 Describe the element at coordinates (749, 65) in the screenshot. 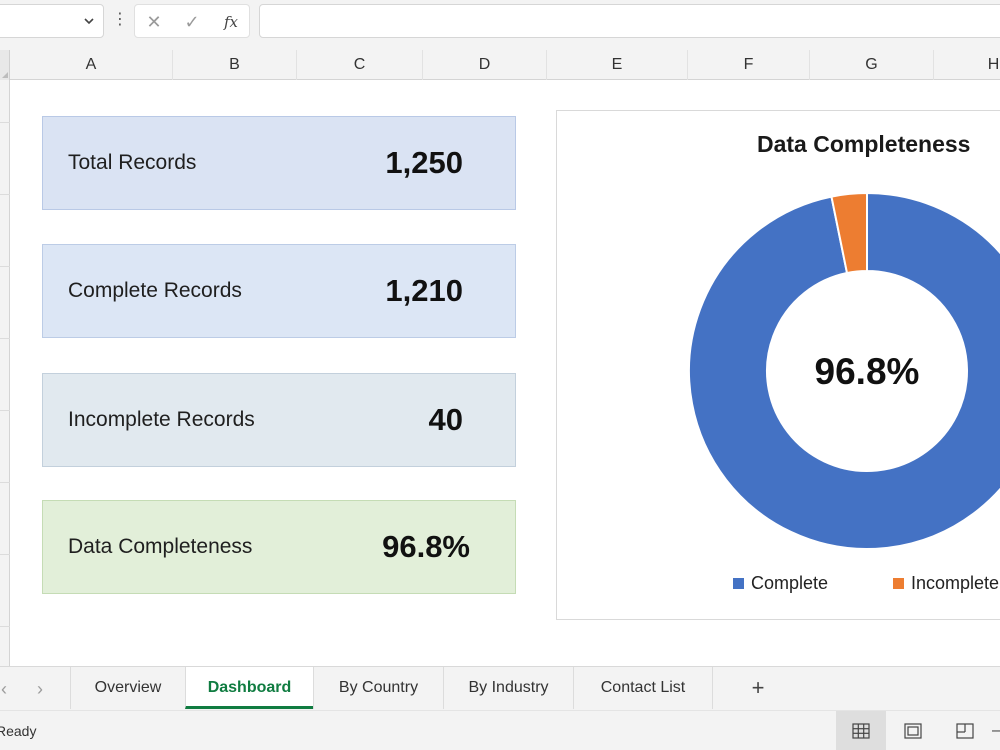

I see `column-header-f: F` at that location.